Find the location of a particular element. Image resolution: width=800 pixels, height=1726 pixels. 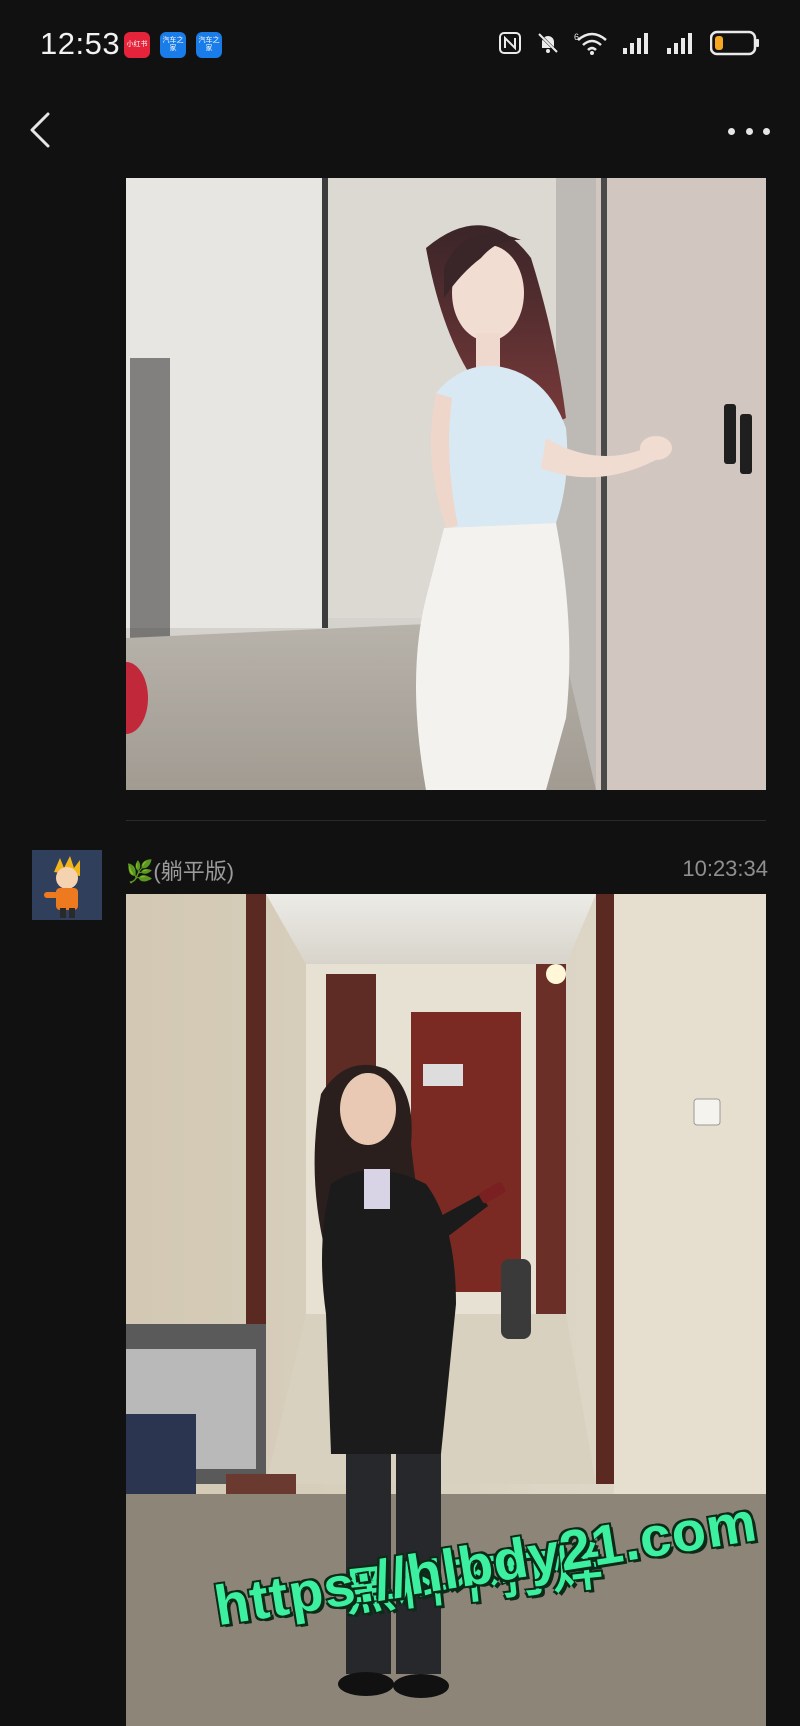

svg-text: 6 is located at coordinates (576, 37).